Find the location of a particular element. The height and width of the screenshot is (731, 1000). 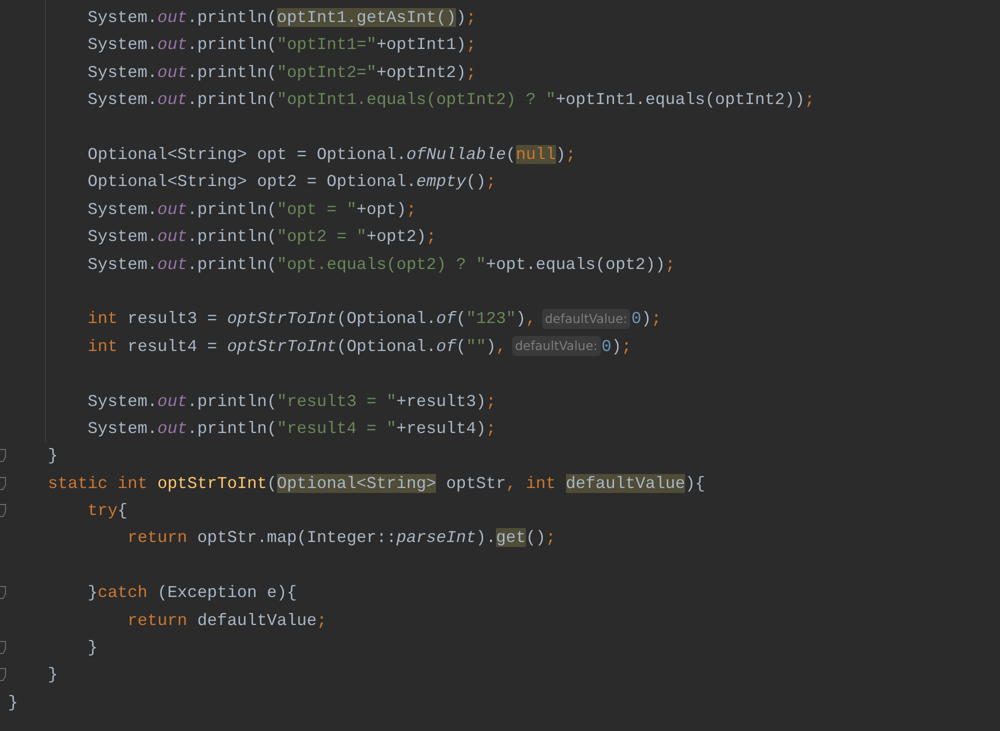

code-text: int result3 = optStrToInt(Optional.of("123"), is located at coordinates (311, 319).